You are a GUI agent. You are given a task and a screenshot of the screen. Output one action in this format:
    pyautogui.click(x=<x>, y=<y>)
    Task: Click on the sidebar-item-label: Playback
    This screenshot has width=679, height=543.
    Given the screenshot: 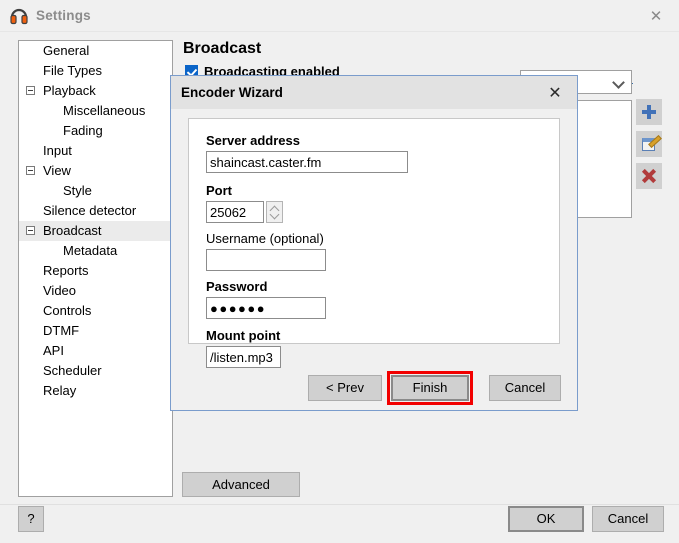 What is the action you would take?
    pyautogui.click(x=69, y=90)
    